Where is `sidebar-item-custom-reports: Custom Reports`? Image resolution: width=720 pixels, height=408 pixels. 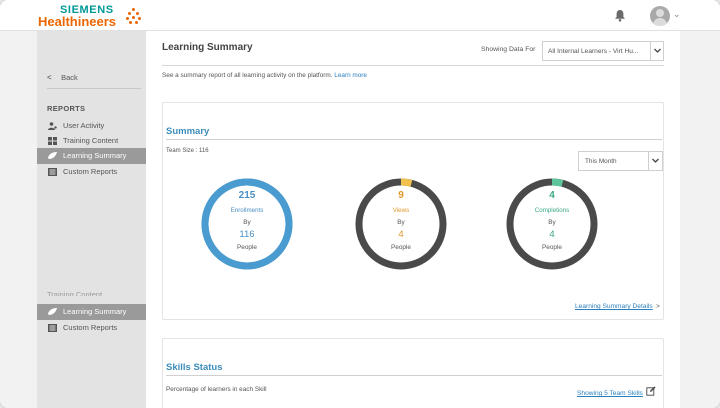
sidebar-item-custom-reports: Custom Reports is located at coordinates (91, 172).